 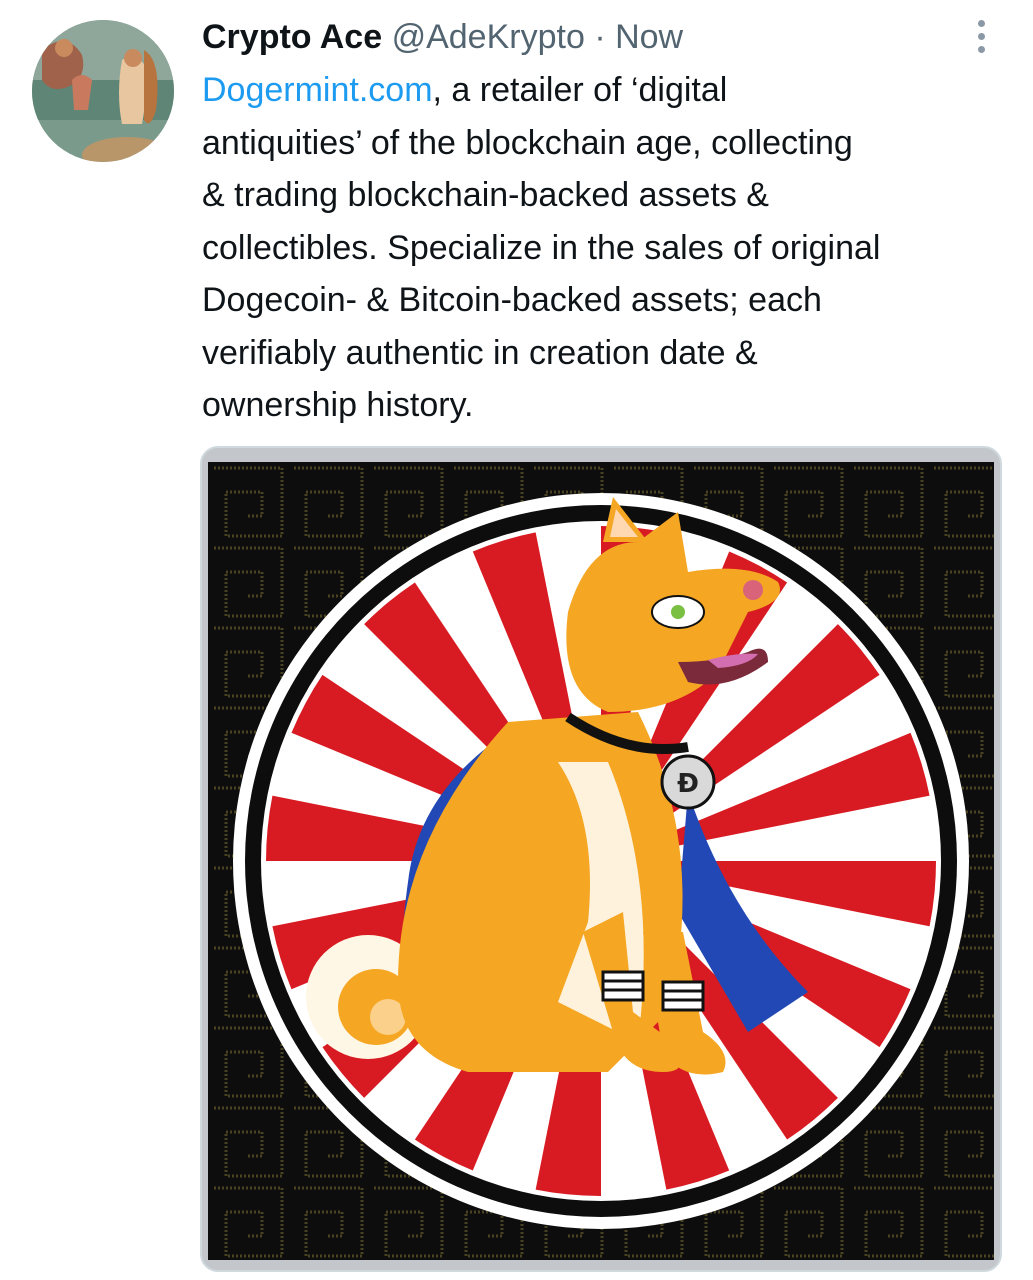 What do you see at coordinates (480, 352) in the screenshot?
I see `tweet-text-line: verifiably authentic in creation date &` at bounding box center [480, 352].